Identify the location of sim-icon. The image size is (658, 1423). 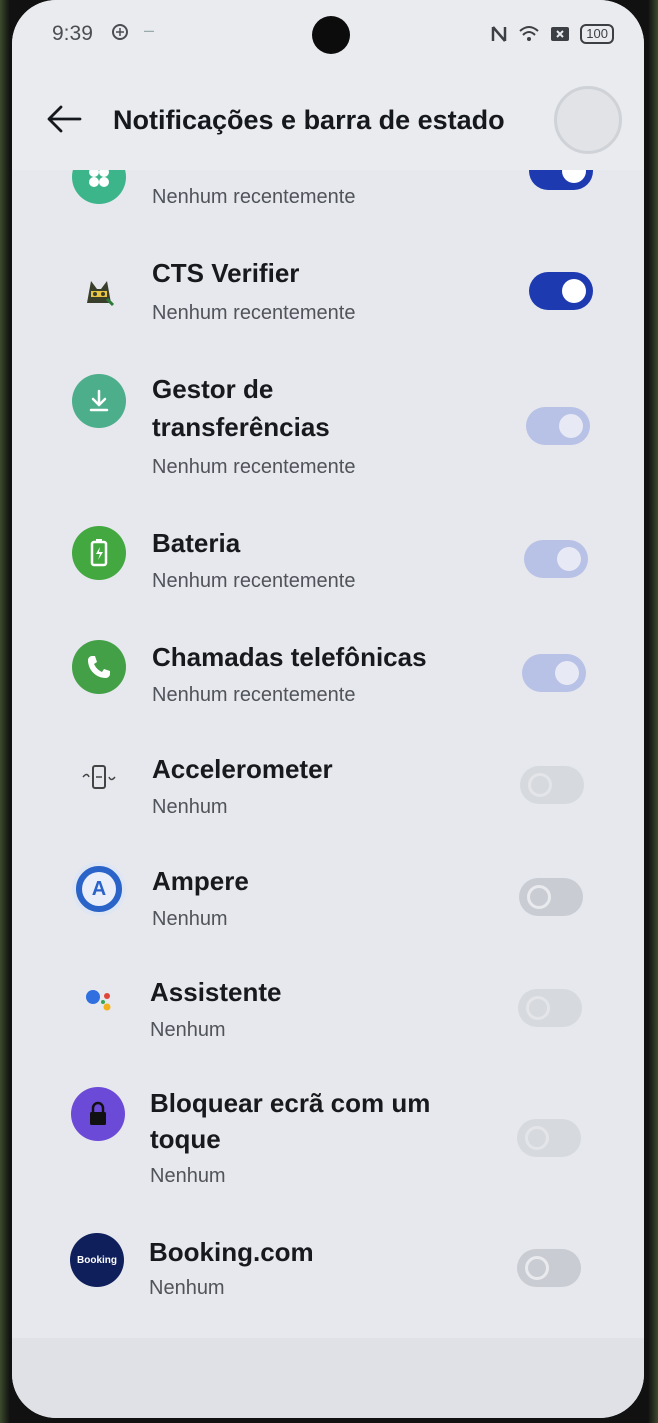
(560, 34).